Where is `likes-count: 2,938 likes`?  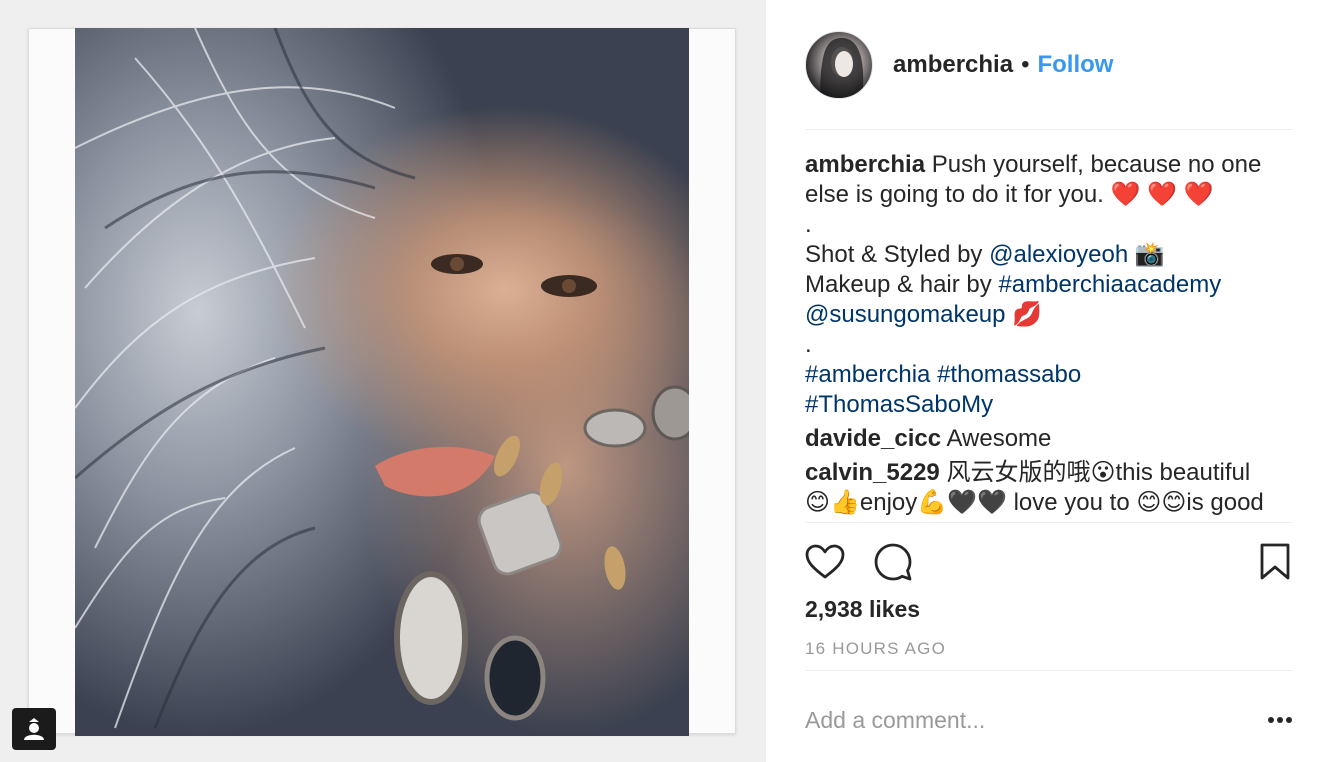
likes-count: 2,938 likes is located at coordinates (862, 609).